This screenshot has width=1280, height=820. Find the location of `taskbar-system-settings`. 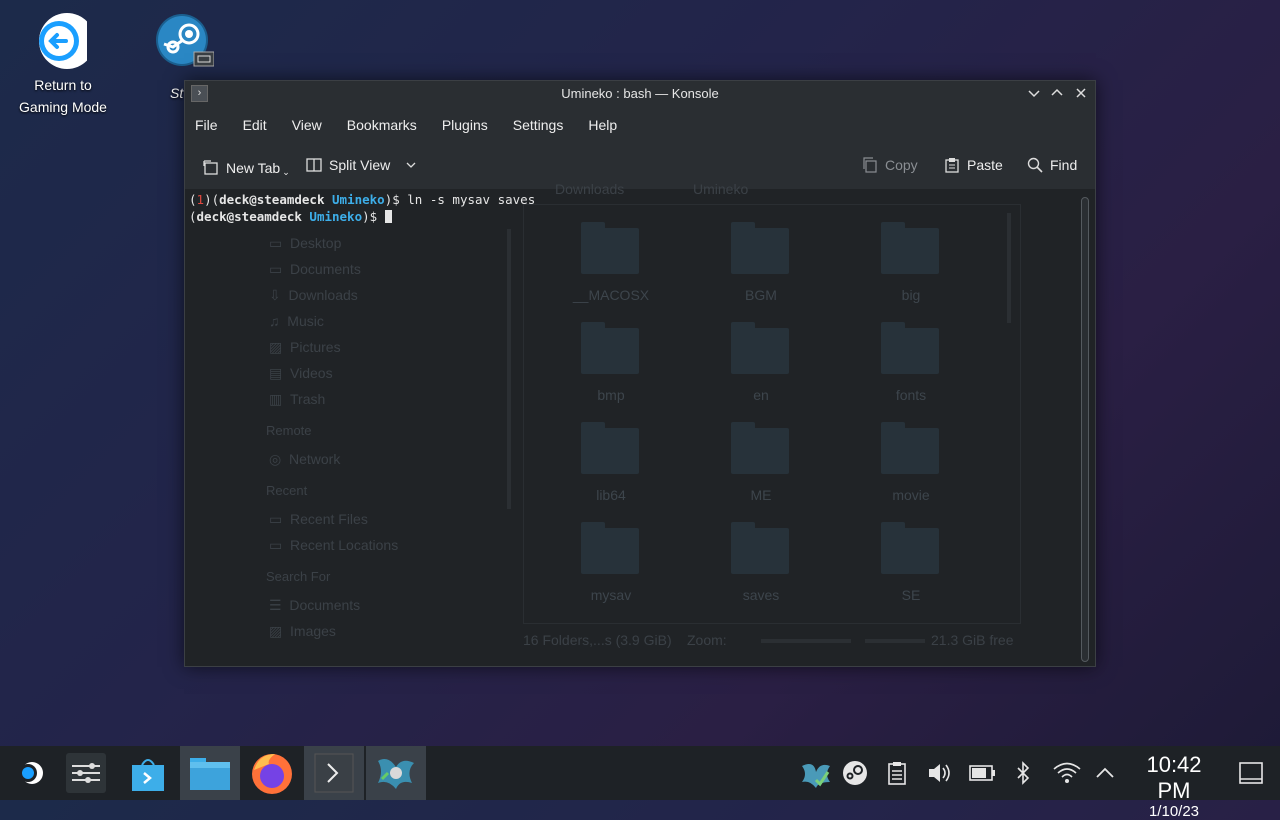

taskbar-system-settings is located at coordinates (86, 773).